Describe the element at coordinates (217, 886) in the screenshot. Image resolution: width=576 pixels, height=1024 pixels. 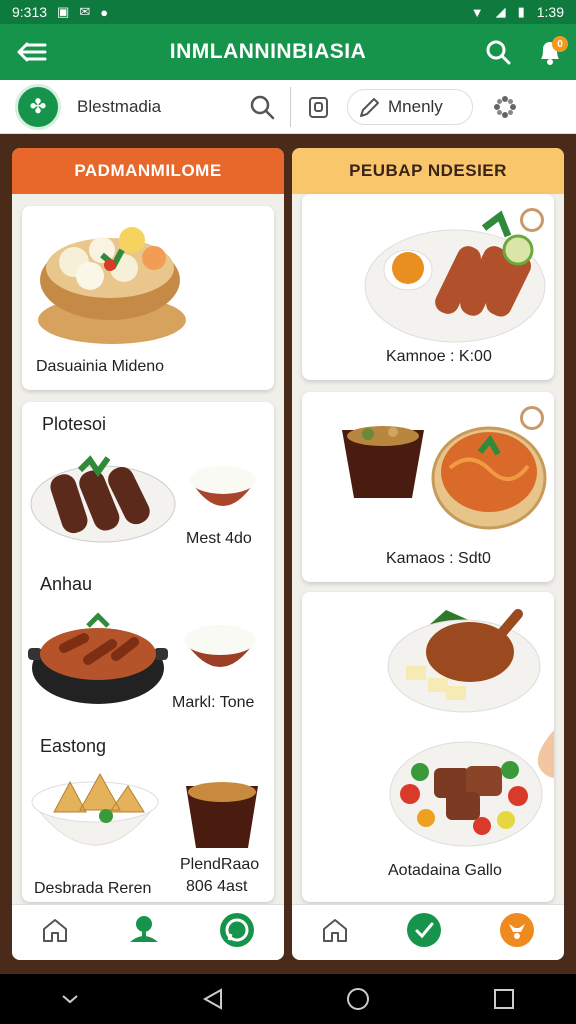
I see `section-caption-3-line2: 806 4ast` at that location.